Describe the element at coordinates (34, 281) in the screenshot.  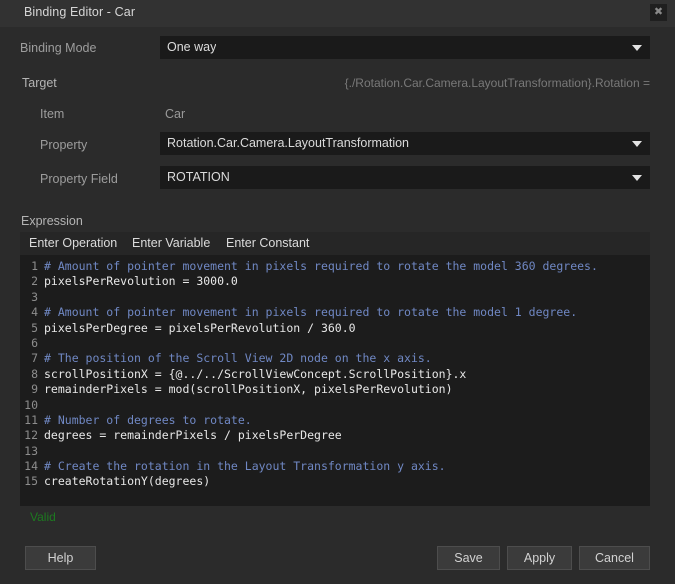
I see `line-number: 2` at that location.